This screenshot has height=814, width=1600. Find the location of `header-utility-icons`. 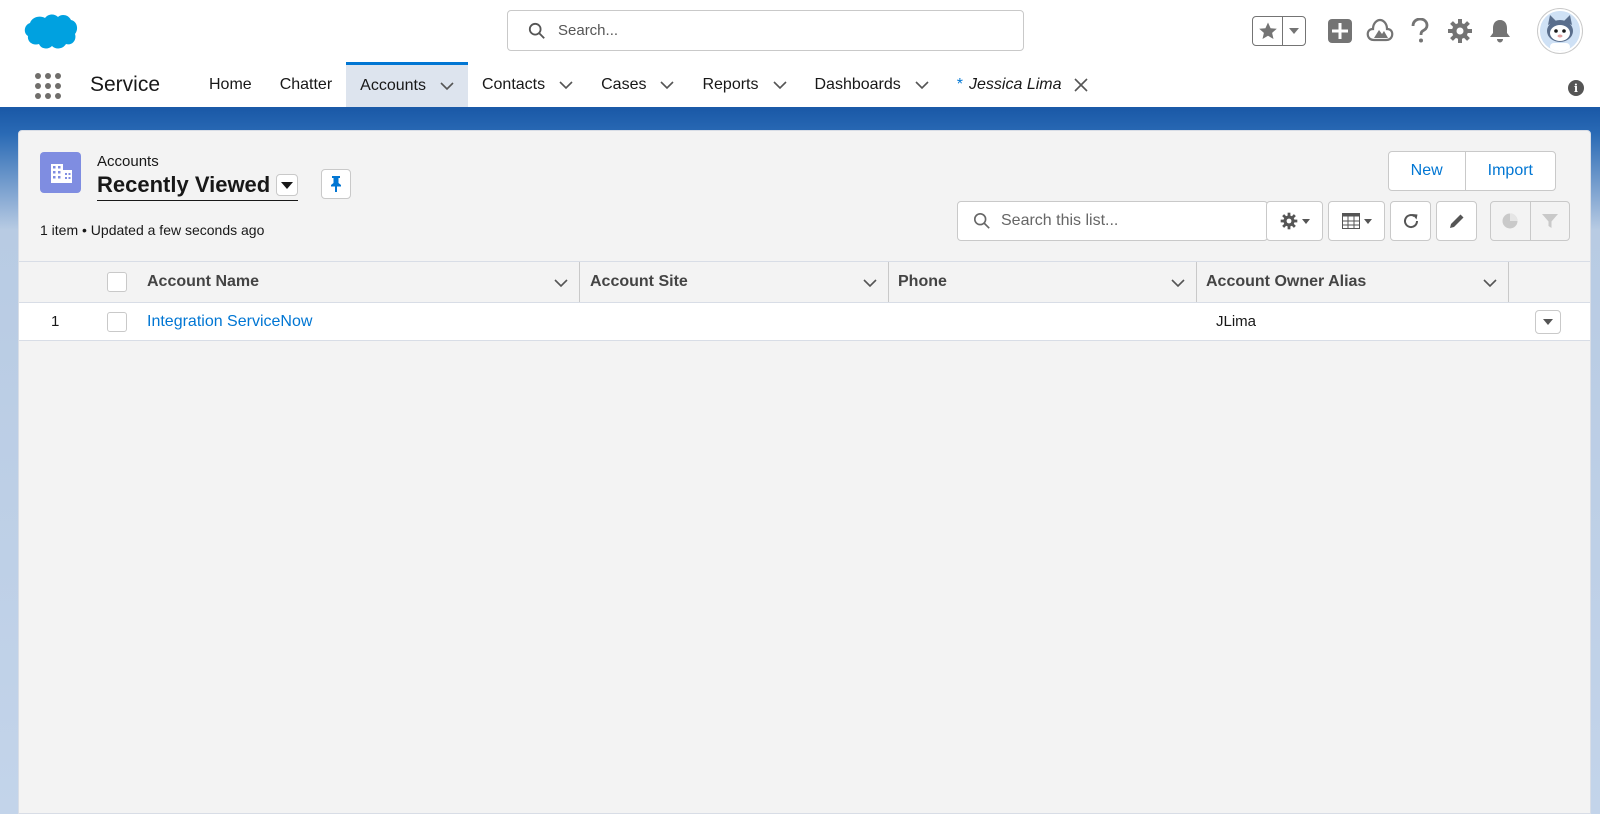

header-utility-icons is located at coordinates (1417, 31).